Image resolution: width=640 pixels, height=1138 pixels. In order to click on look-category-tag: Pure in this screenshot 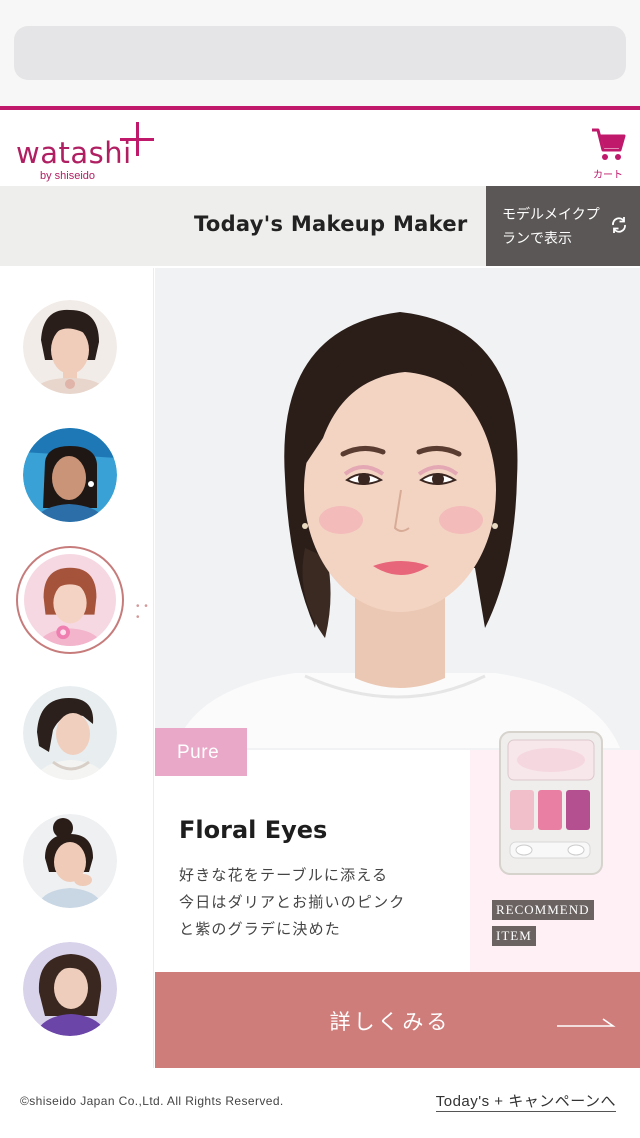, I will do `click(201, 752)`.